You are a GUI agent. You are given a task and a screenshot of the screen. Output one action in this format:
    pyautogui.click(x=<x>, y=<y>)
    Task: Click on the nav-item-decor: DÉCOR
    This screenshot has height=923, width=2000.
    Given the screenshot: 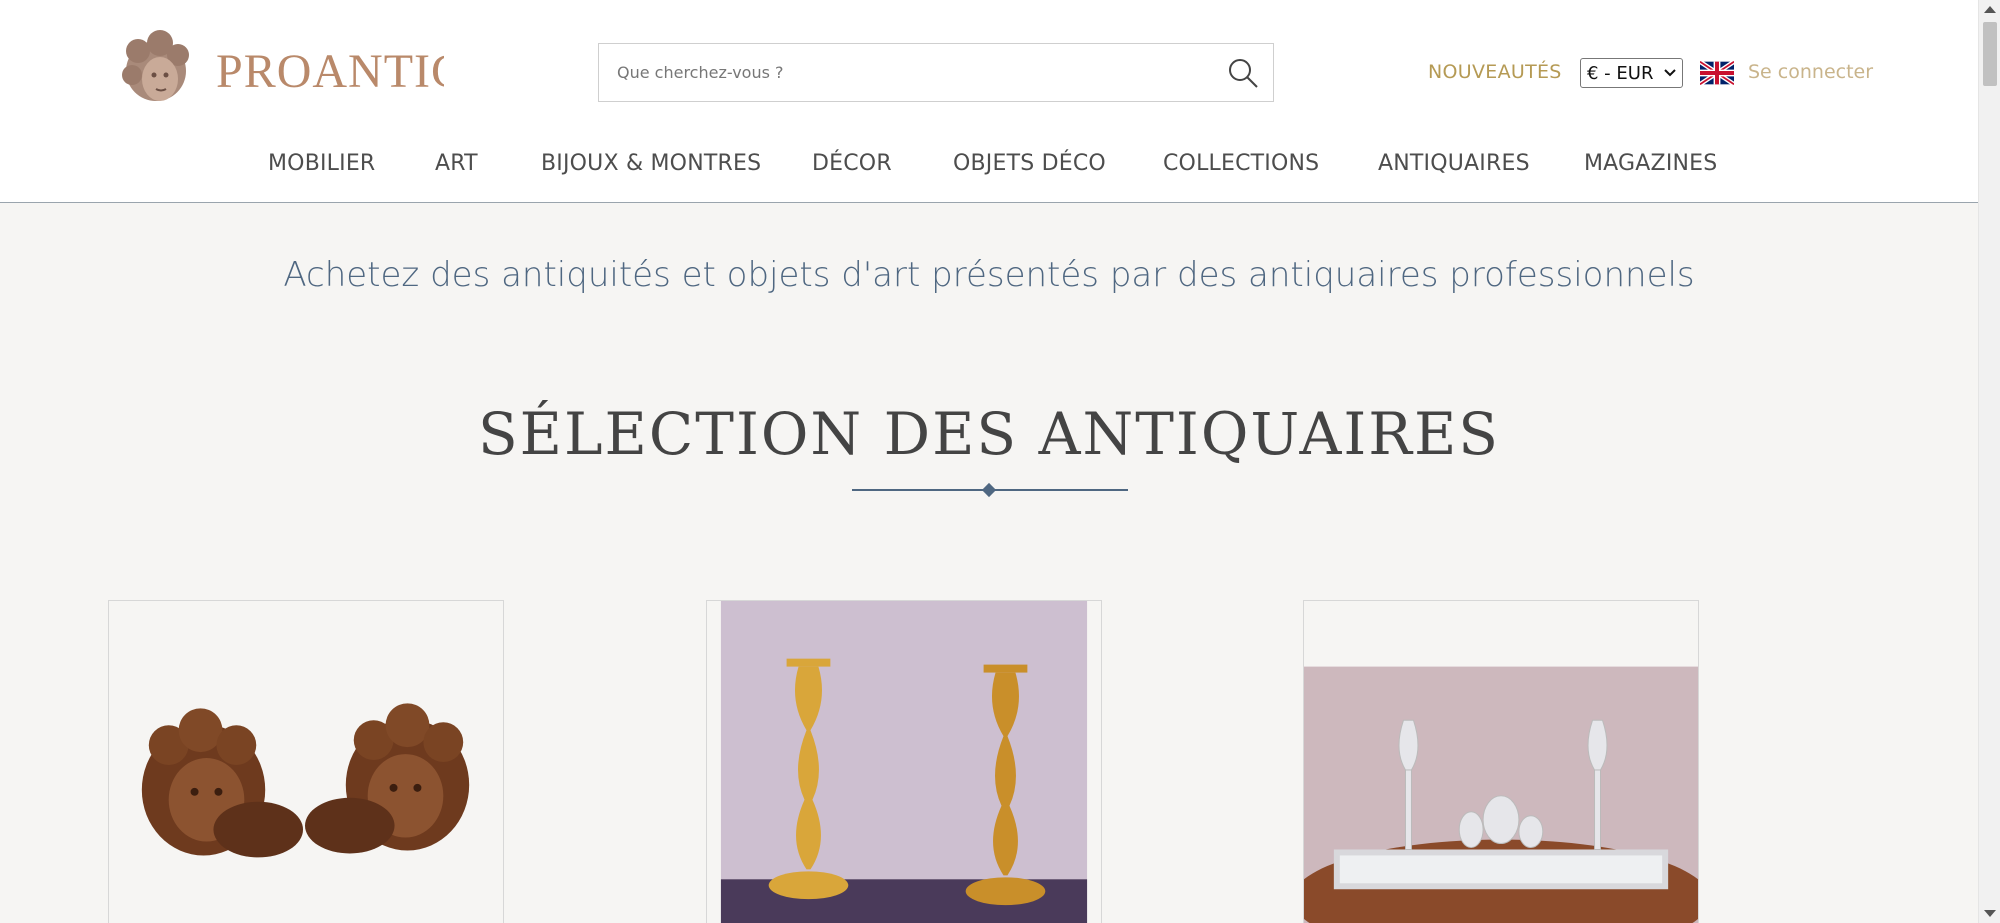 What is the action you would take?
    pyautogui.click(x=852, y=163)
    